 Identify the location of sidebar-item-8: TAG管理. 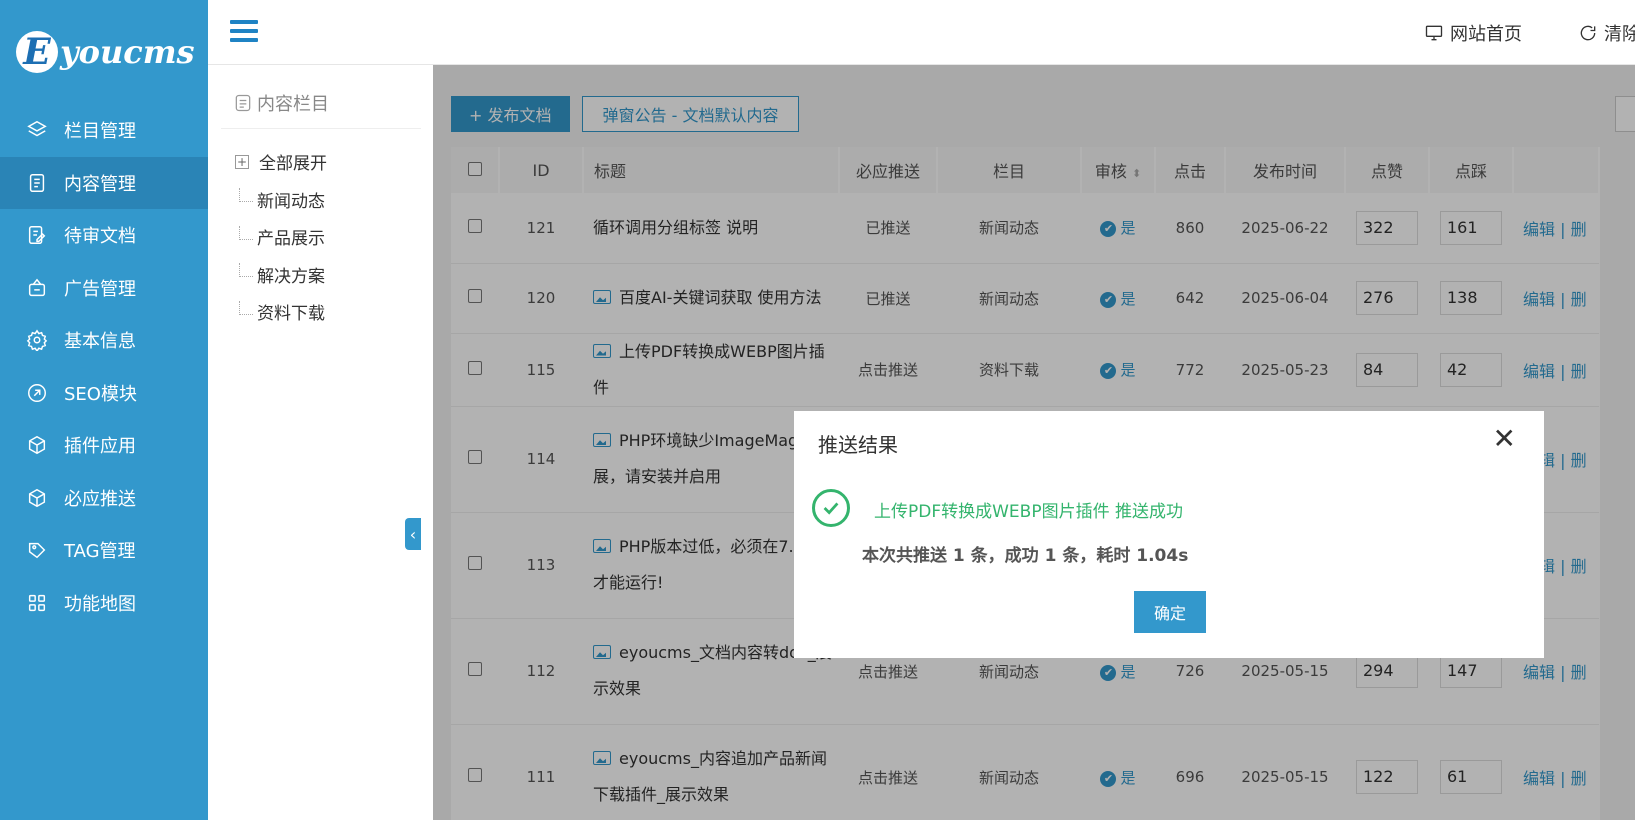
(104, 550).